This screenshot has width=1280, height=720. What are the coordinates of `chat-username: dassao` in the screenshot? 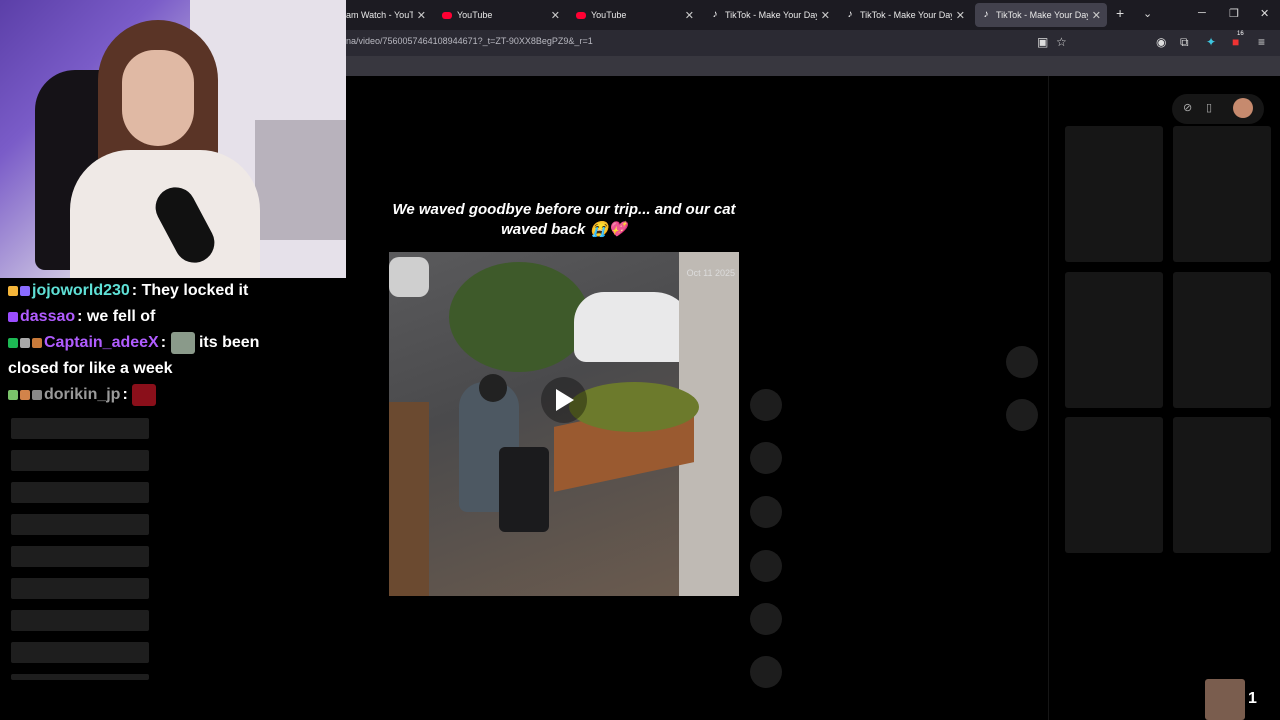 It's located at (48, 316).